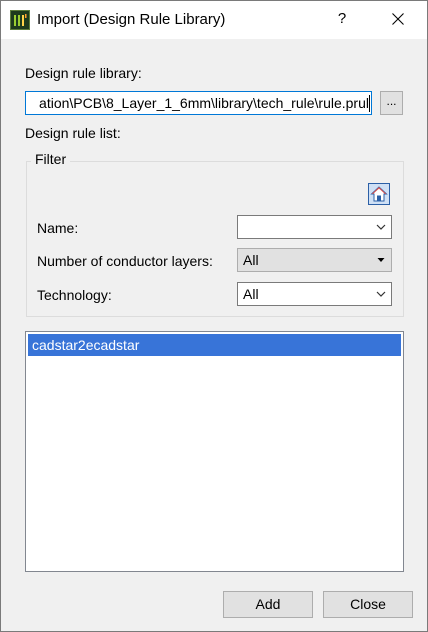 This screenshot has height=632, width=428. Describe the element at coordinates (73, 133) in the screenshot. I see `design-rule-list-label: Design rule list:` at that location.